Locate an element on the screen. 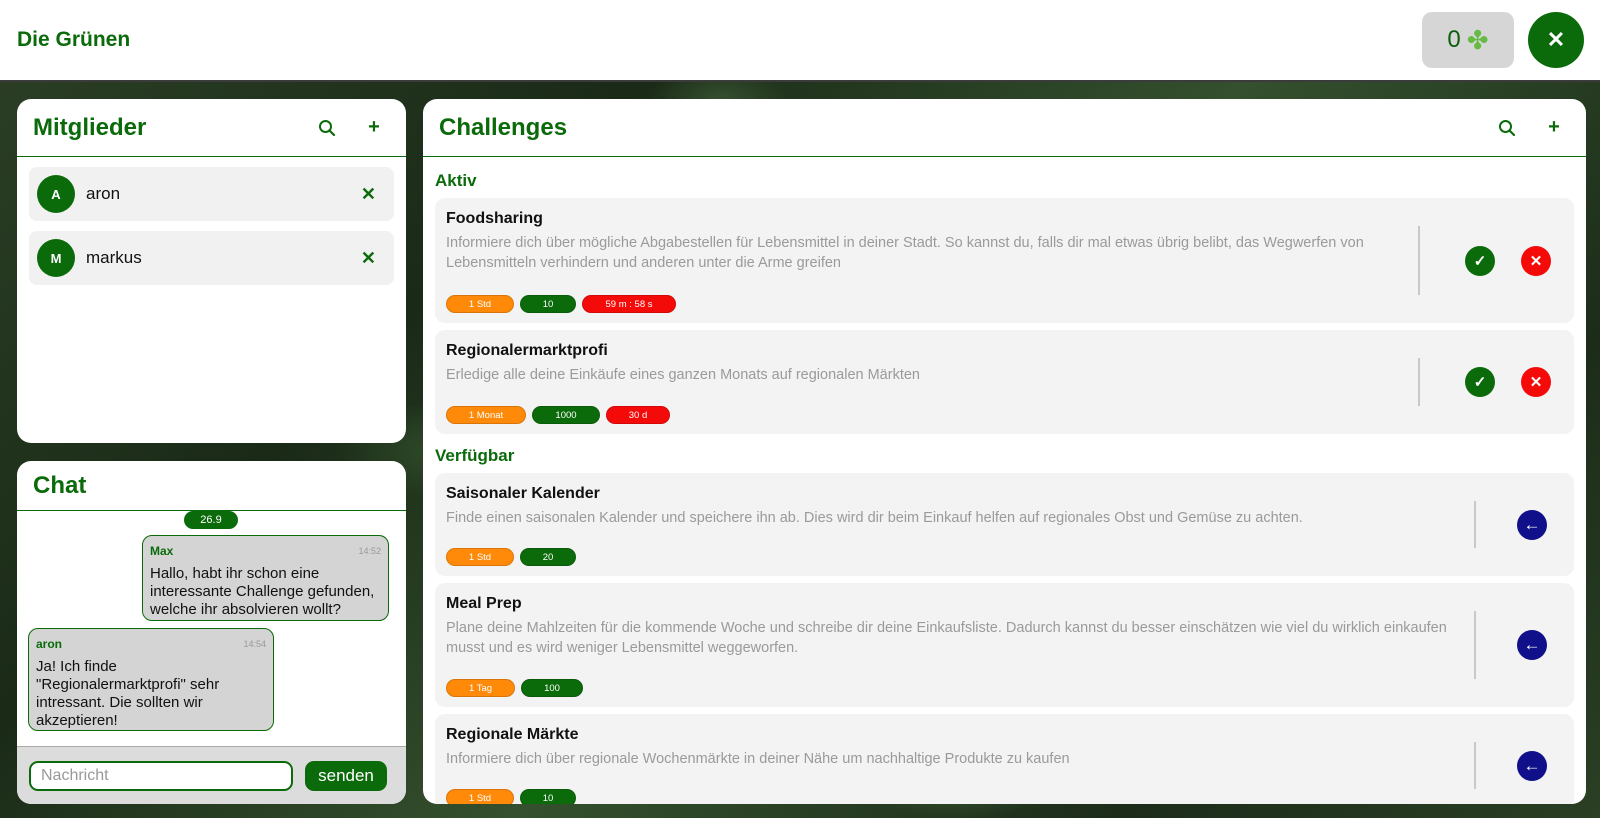 This screenshot has width=1600, height=818. challenge-title: Foodsharing is located at coordinates (494, 218).